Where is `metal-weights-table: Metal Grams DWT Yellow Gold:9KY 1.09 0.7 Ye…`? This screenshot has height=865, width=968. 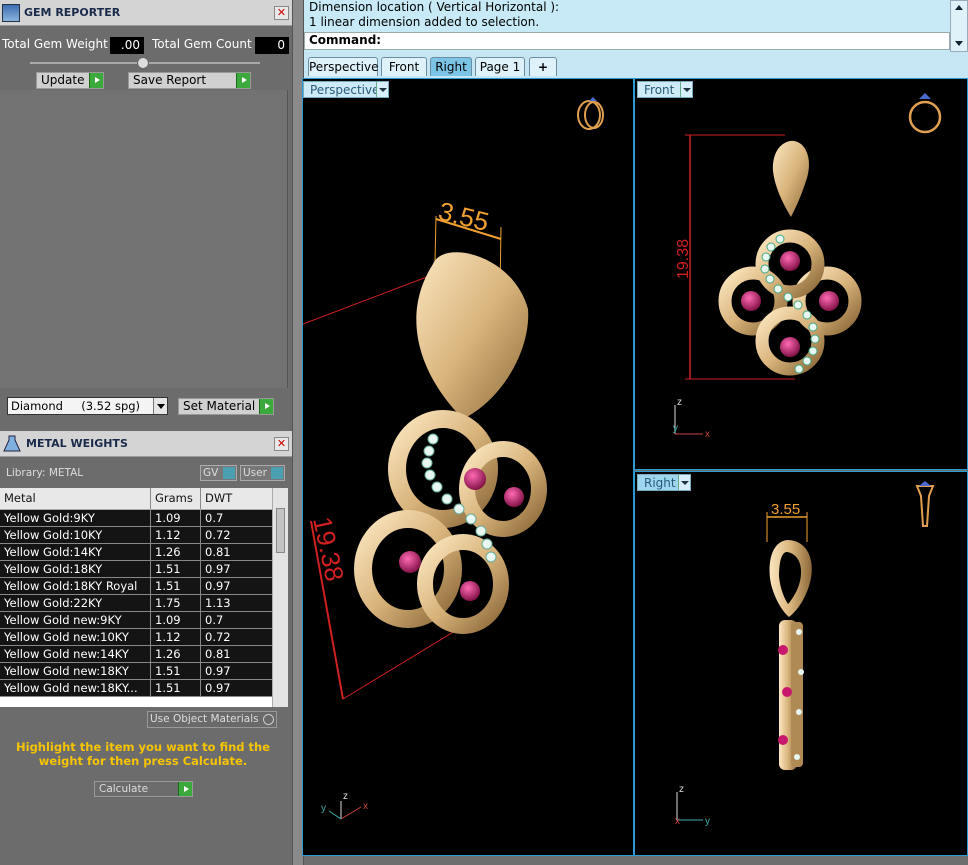 metal-weights-table: Metal Grams DWT Yellow Gold:9KY 1.09 0.7 Ye… is located at coordinates (136, 597).